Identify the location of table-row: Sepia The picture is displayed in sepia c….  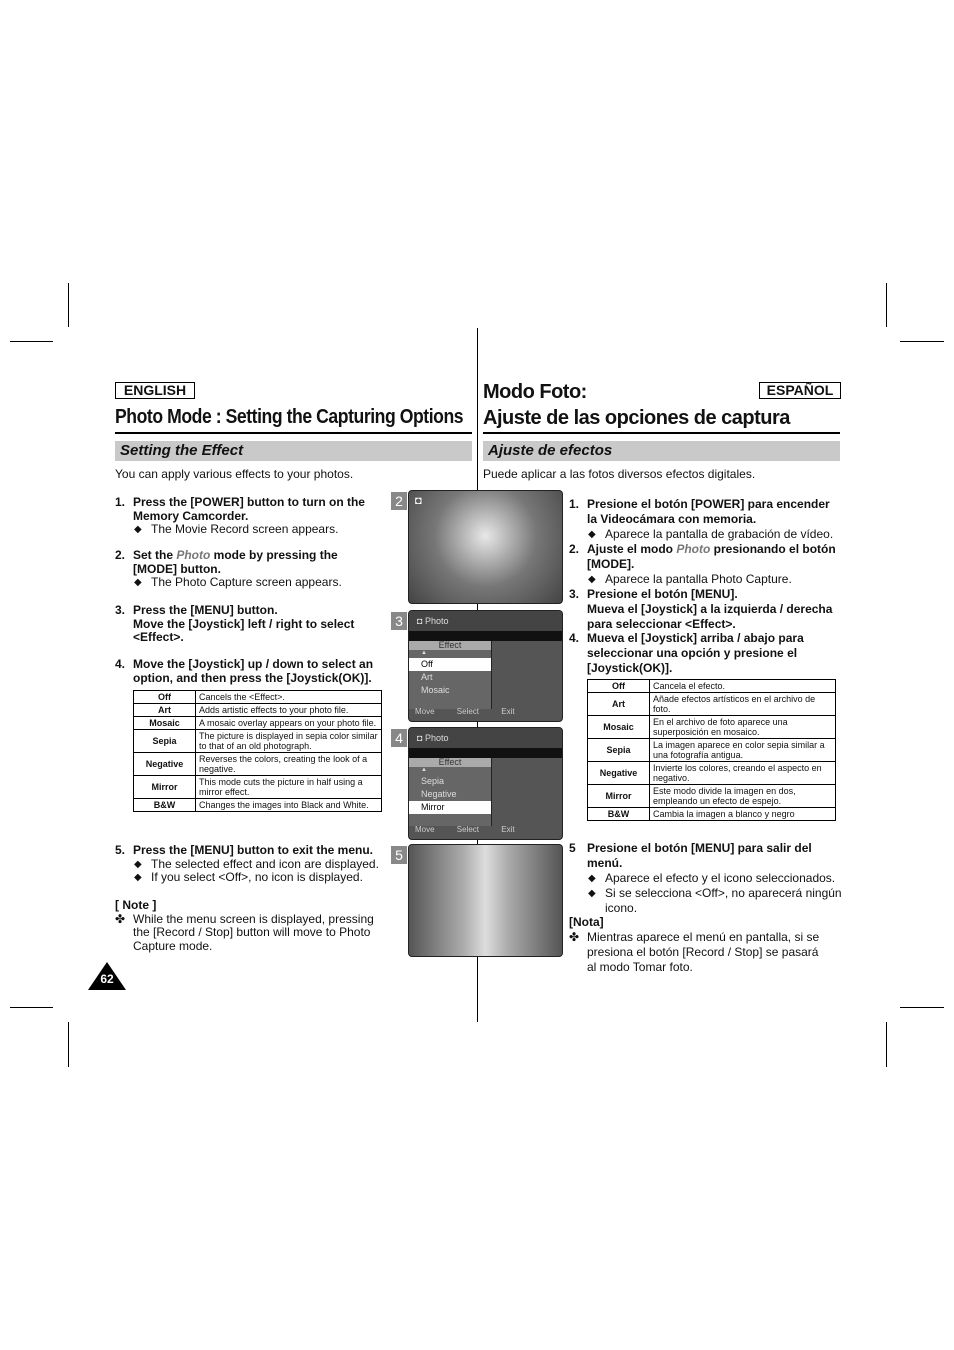
(257, 741).